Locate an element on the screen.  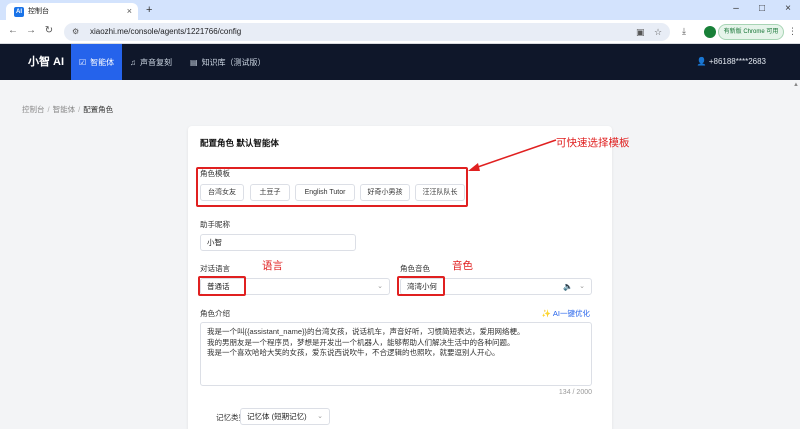
breadcrumb-agents: 智能体 is located at coordinates (64, 109).